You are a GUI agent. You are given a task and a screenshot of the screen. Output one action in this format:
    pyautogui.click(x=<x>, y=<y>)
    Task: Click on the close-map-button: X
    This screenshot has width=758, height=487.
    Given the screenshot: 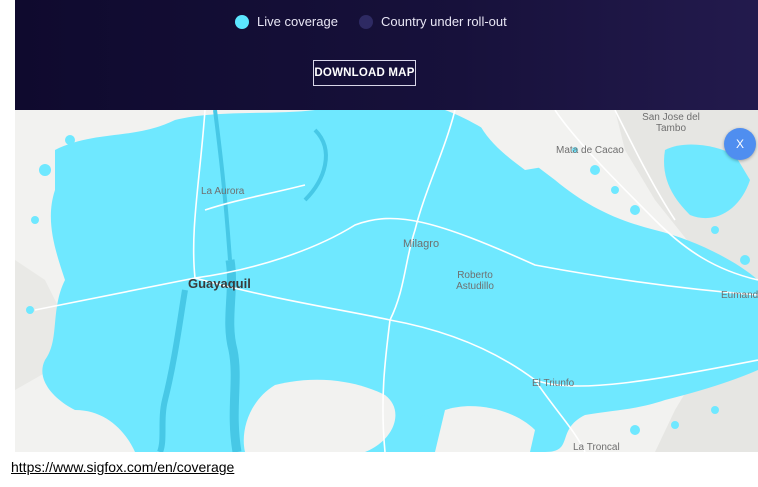 What is the action you would take?
    pyautogui.click(x=740, y=144)
    